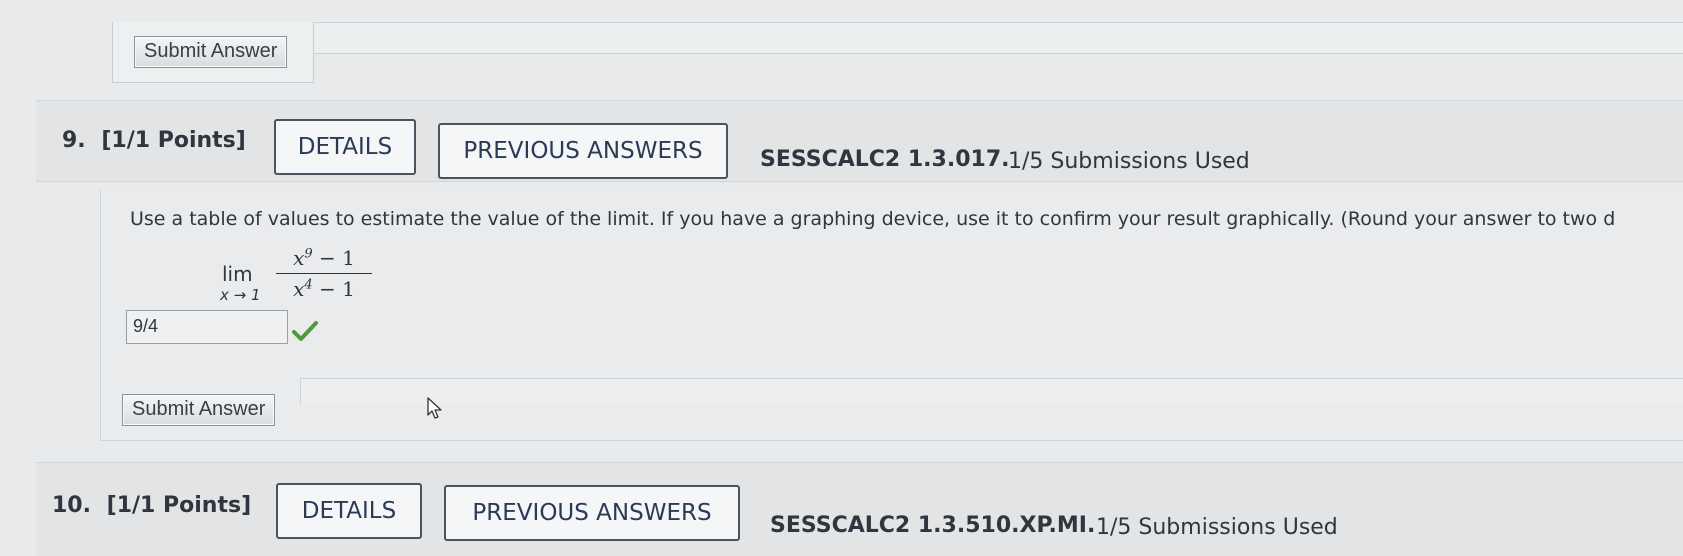  I want to click on limit-fraction: x9 − 1 x4 − 1, so click(324, 273).